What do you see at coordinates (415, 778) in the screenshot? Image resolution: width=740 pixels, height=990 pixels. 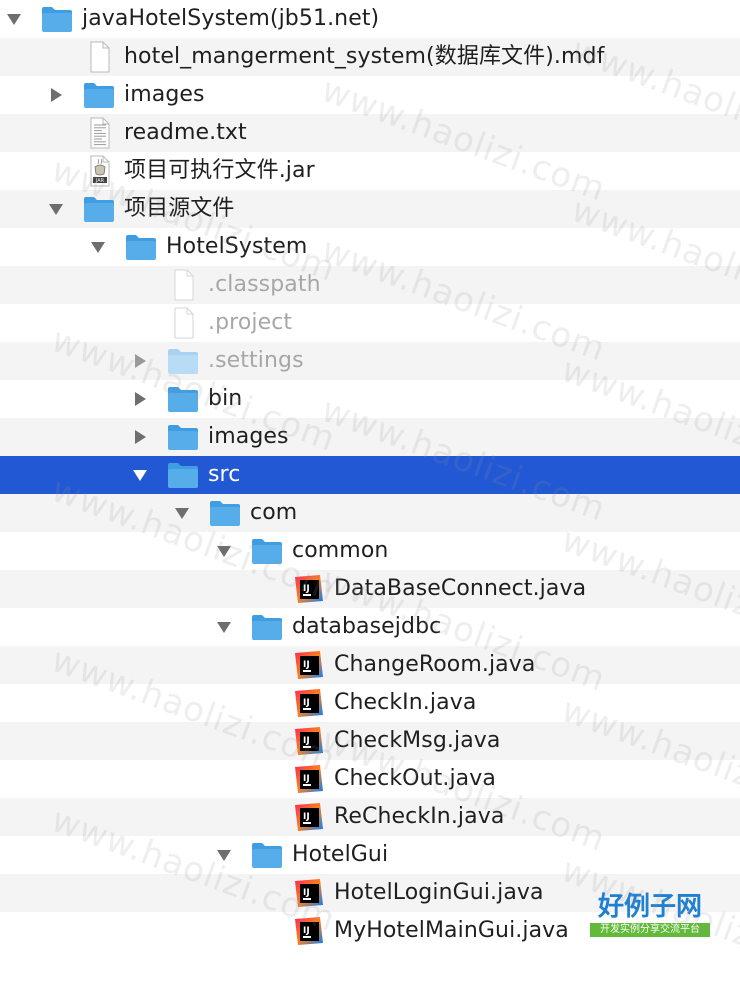 I see `tree-item-label: CheckOut.java` at bounding box center [415, 778].